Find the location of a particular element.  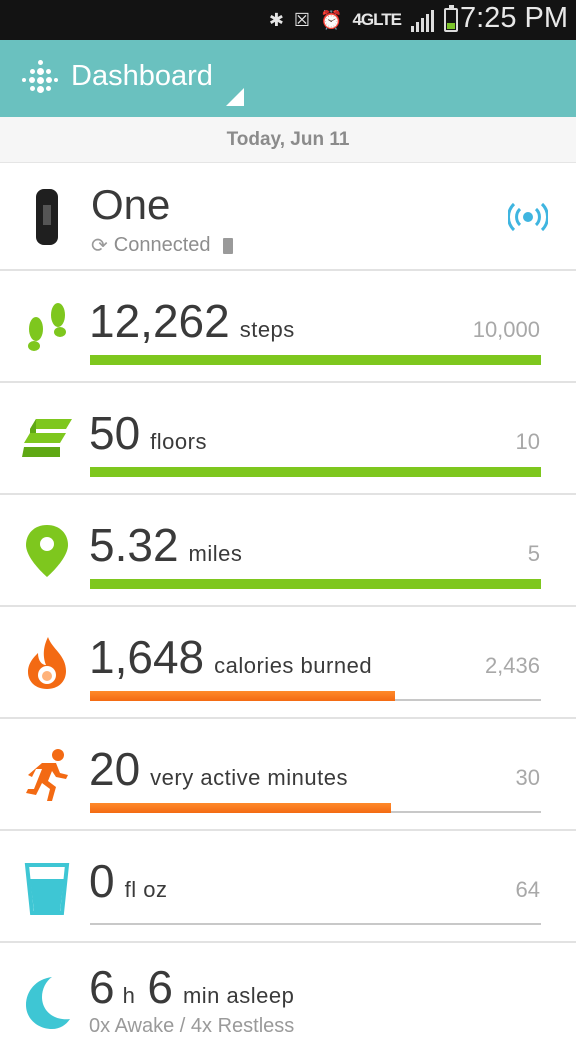

calories-progress-fill is located at coordinates (243, 696).